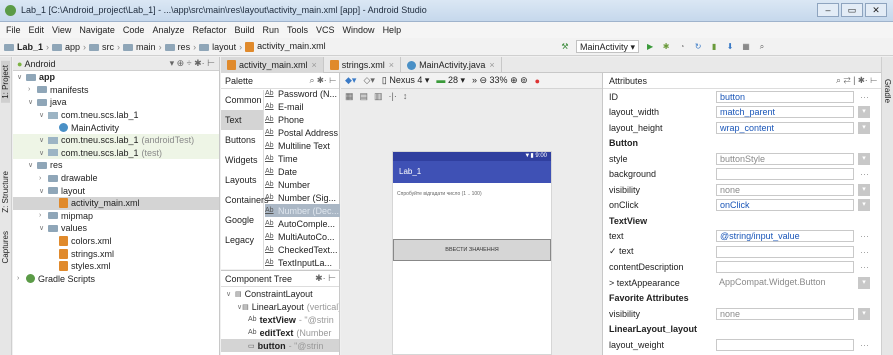 This screenshot has height=355, width=893. Describe the element at coordinates (116, 102) in the screenshot. I see `project-tree-item: ∨ java` at that location.